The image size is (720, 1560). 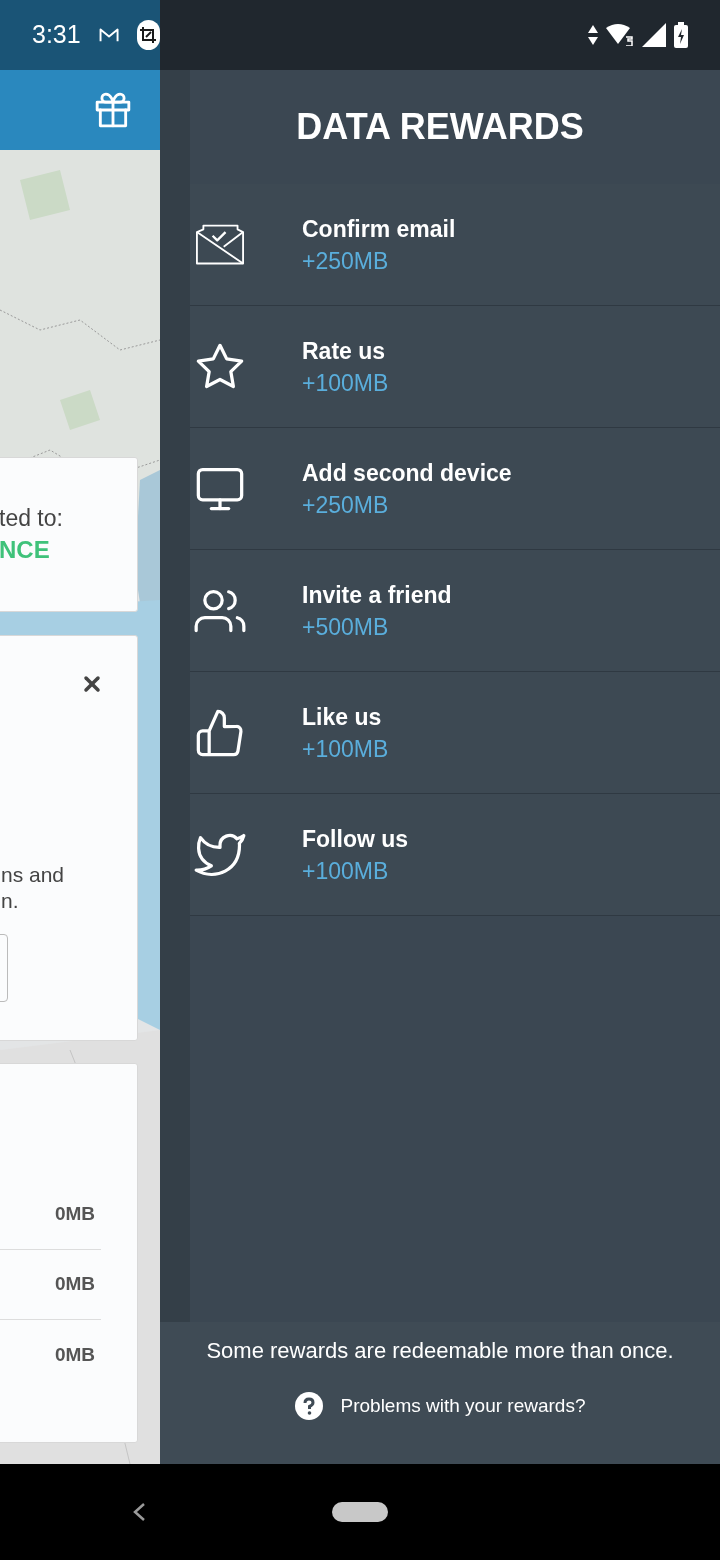 What do you see at coordinates (139, 1512) in the screenshot?
I see `back-icon` at bounding box center [139, 1512].